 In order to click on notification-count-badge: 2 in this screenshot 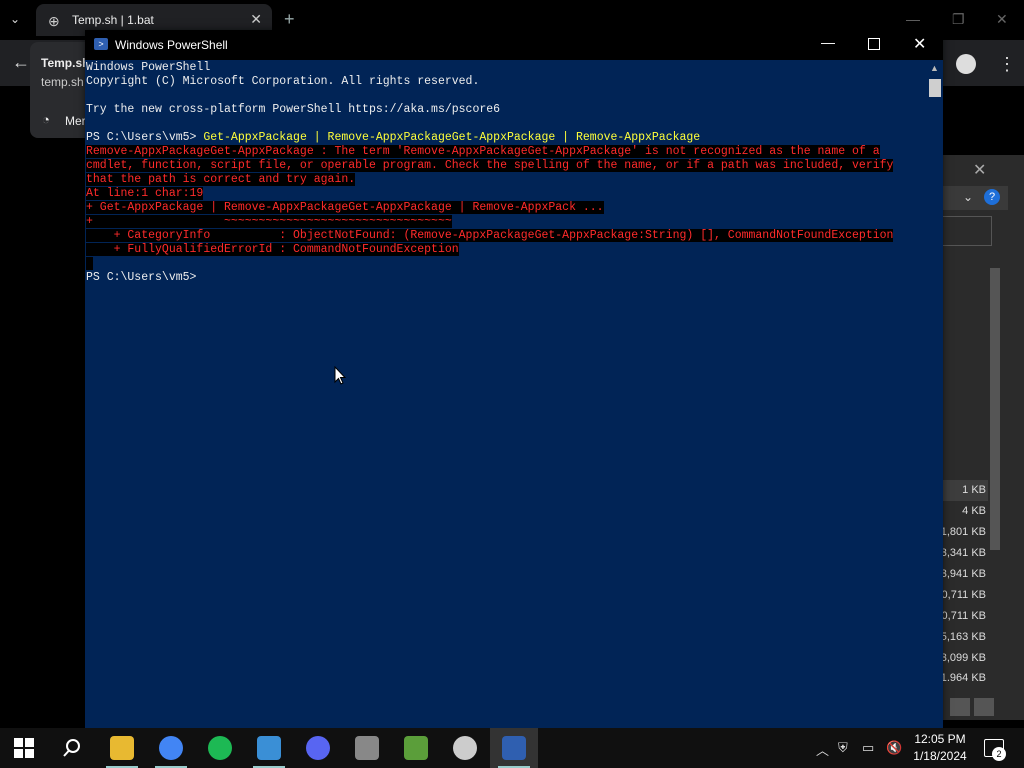, I will do `click(999, 754)`.